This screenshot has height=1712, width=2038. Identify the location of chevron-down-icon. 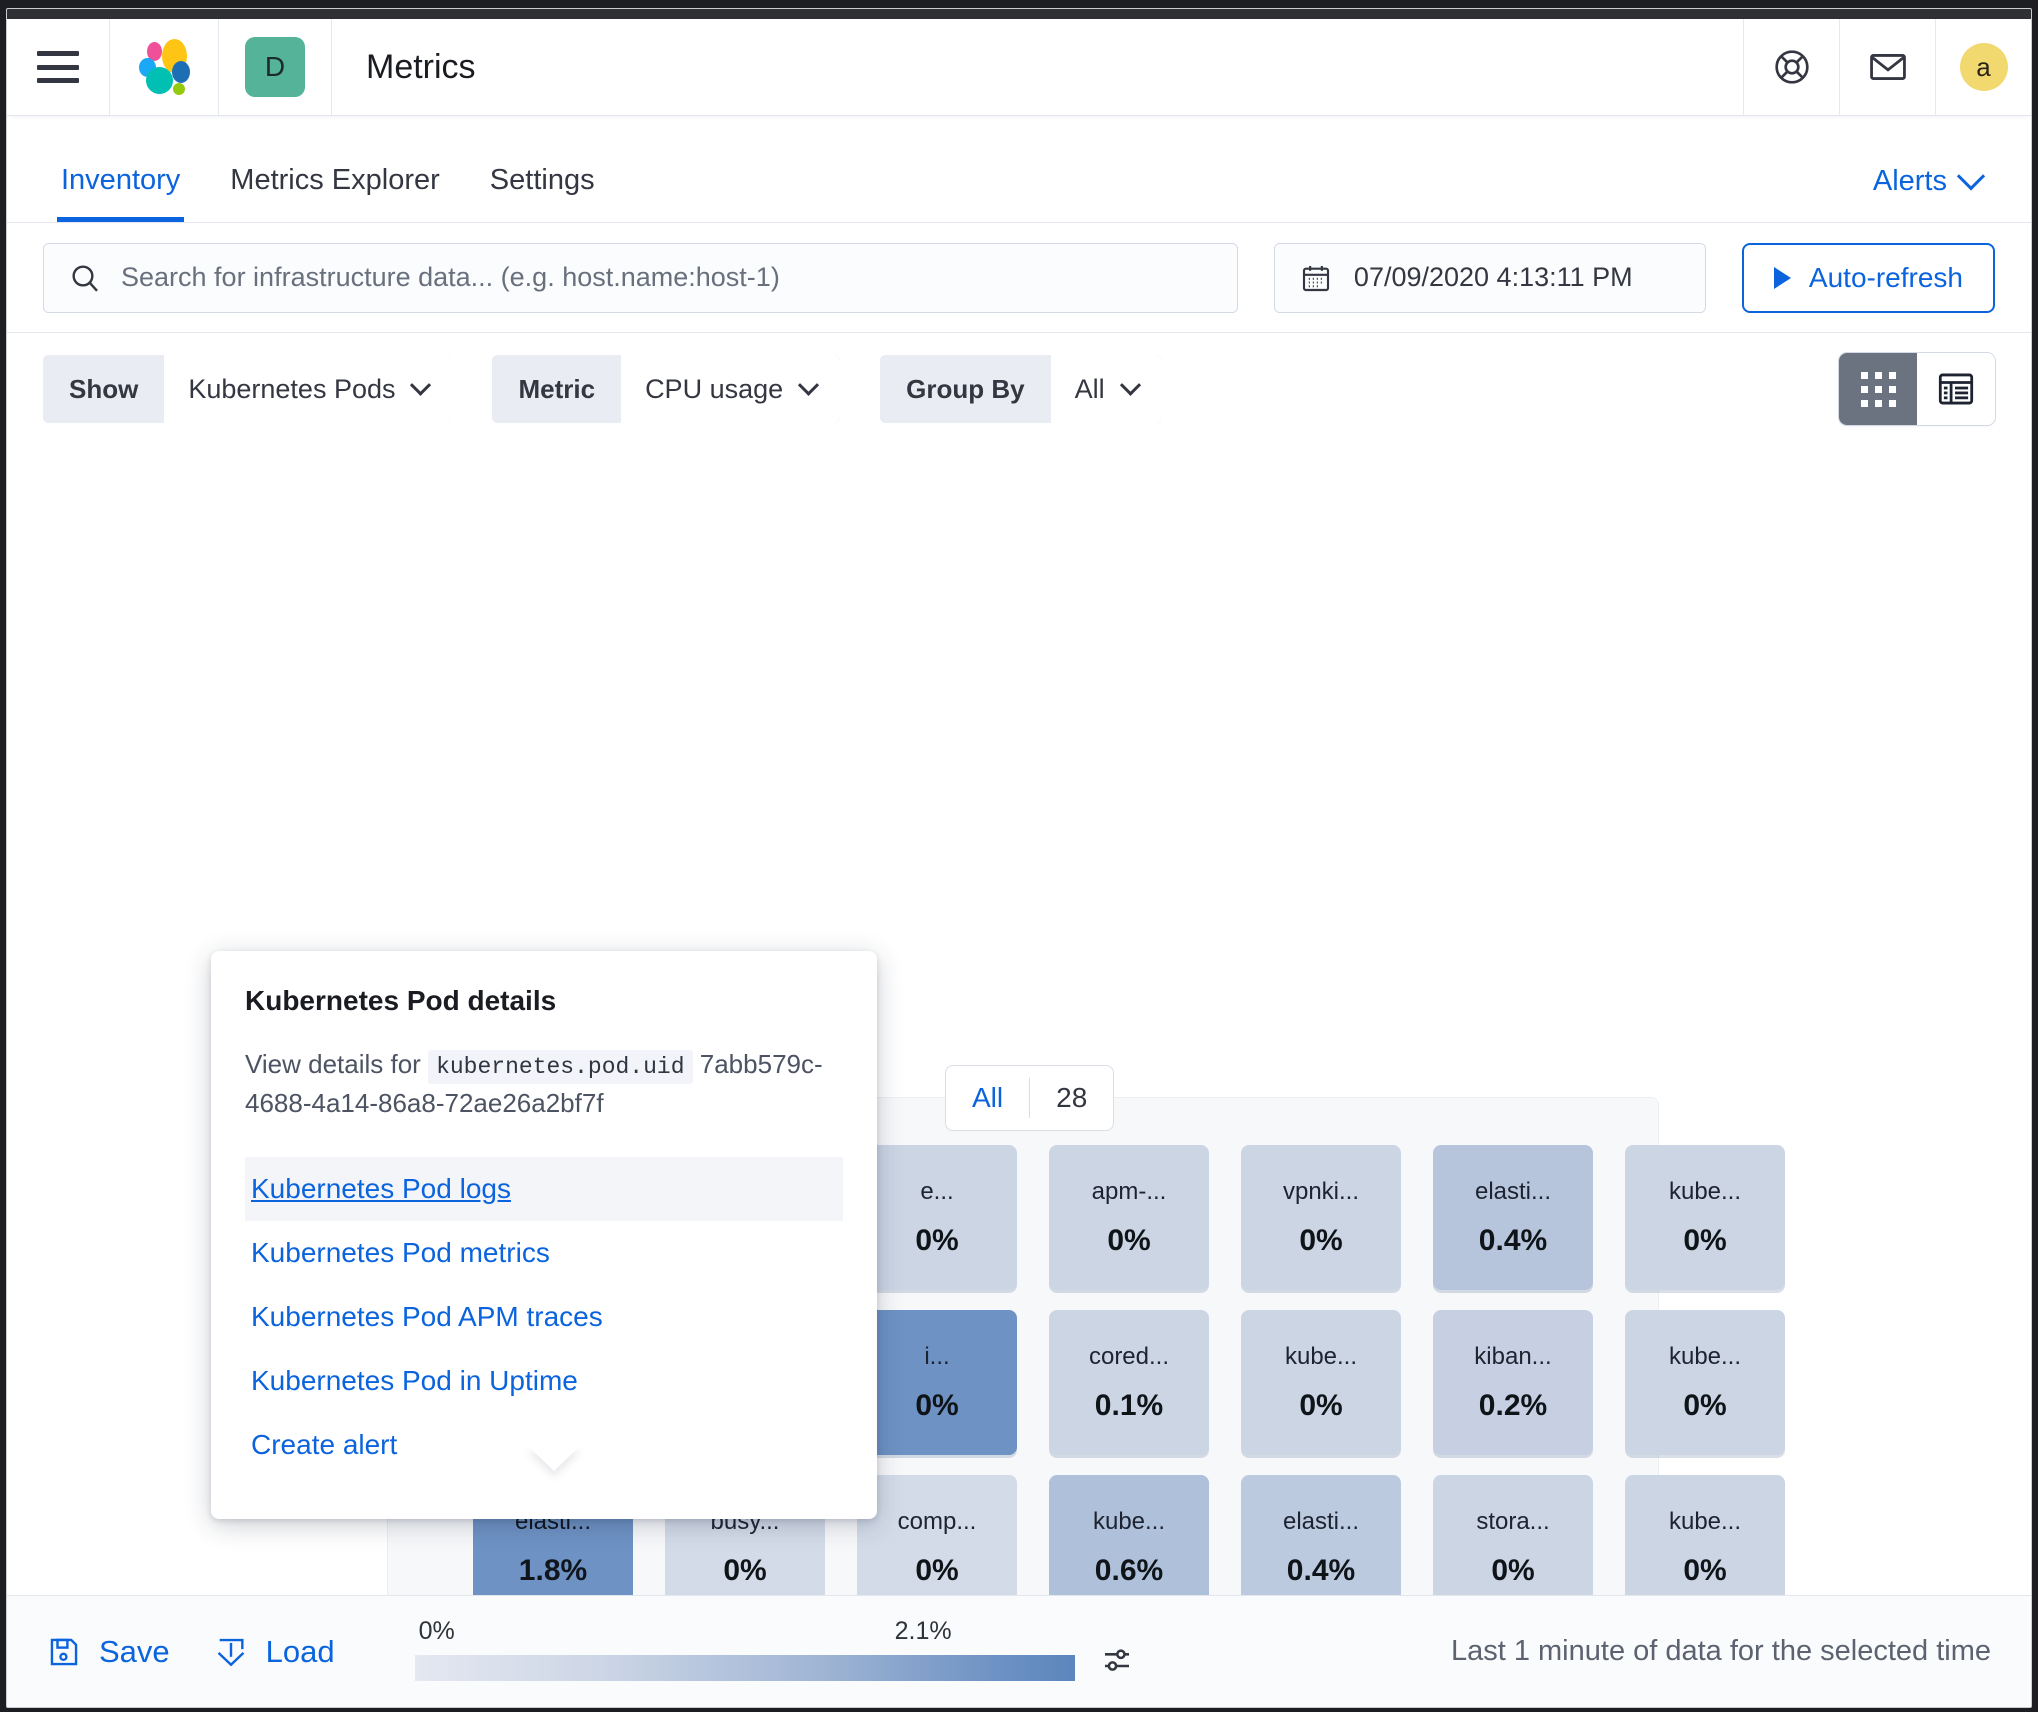
(1971, 175).